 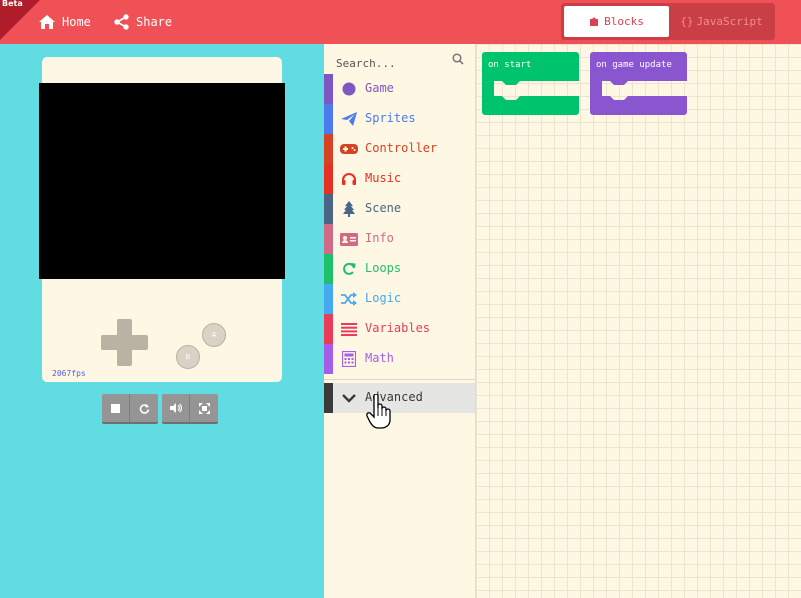 I want to click on gamepad-icon, so click(x=349, y=149).